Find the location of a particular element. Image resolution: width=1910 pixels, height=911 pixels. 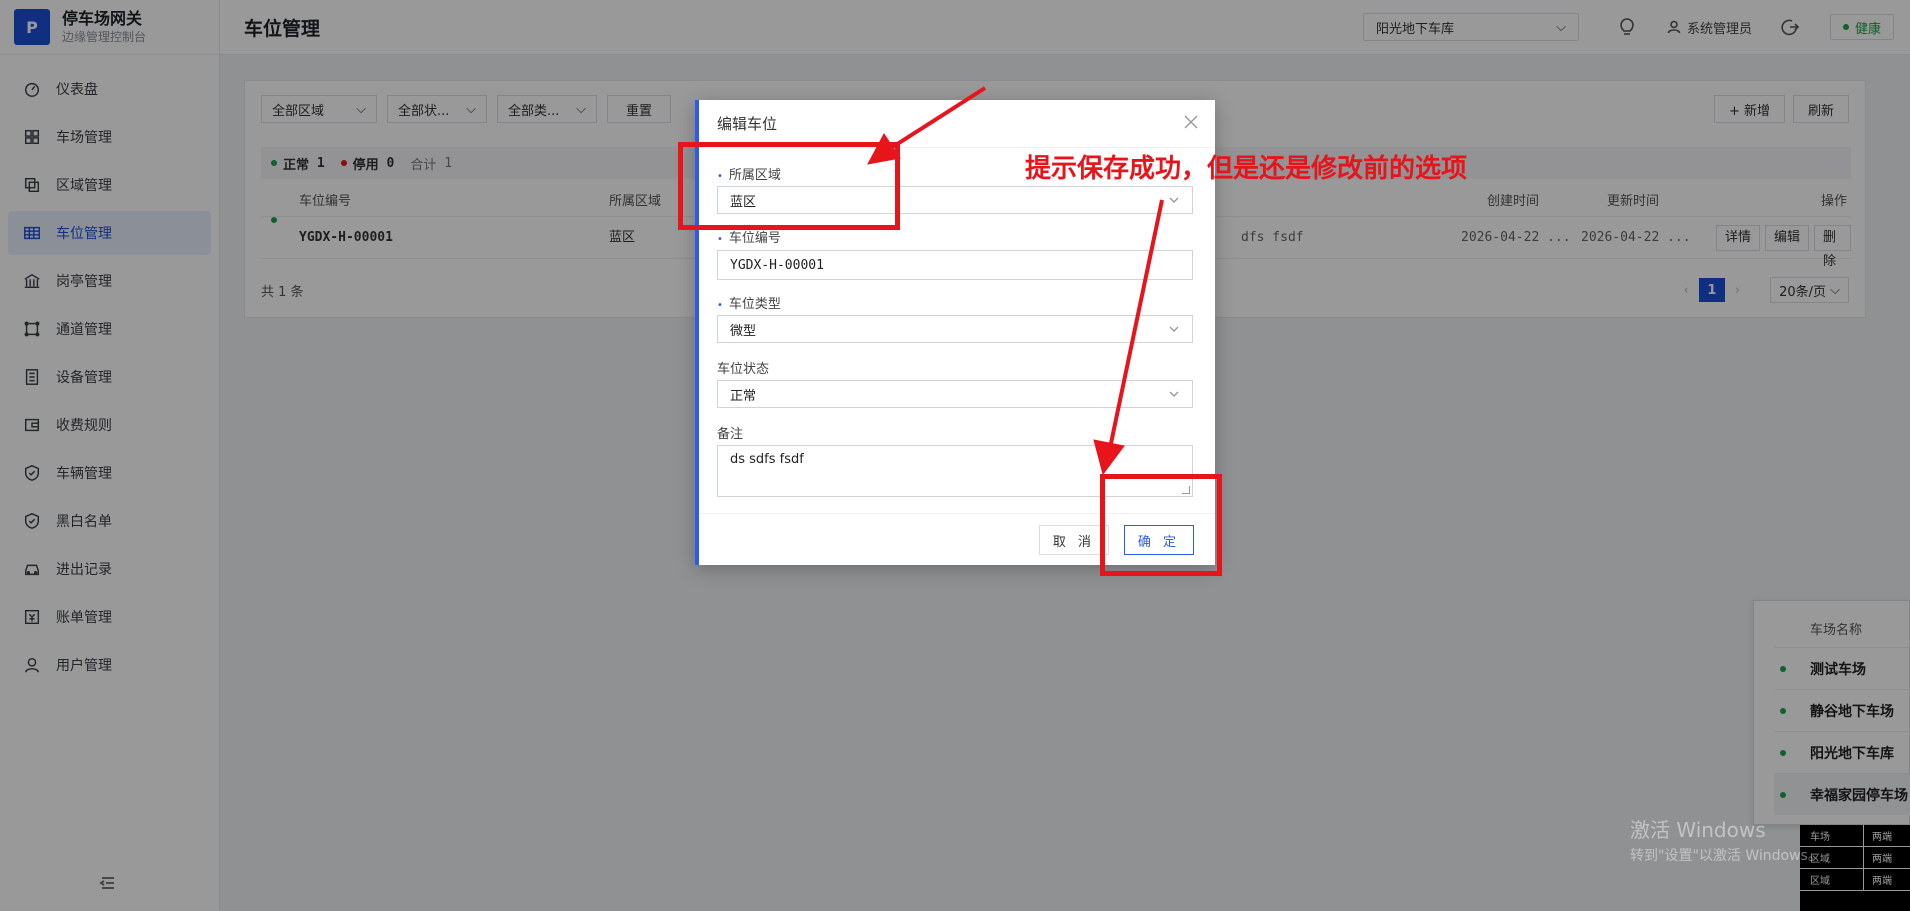

watermark-line2: 转到"设置"以激活 Windows。 is located at coordinates (1726, 856).